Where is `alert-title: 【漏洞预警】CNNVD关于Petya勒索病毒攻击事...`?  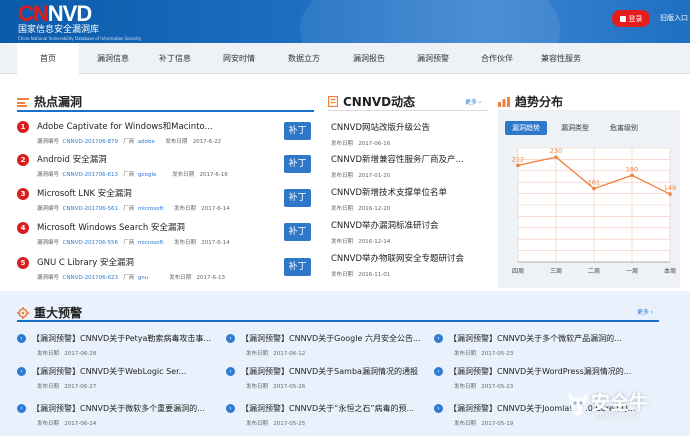 alert-title: 【漏洞预警】CNNVD关于Petya勒索病毒攻击事... is located at coordinates (121, 338).